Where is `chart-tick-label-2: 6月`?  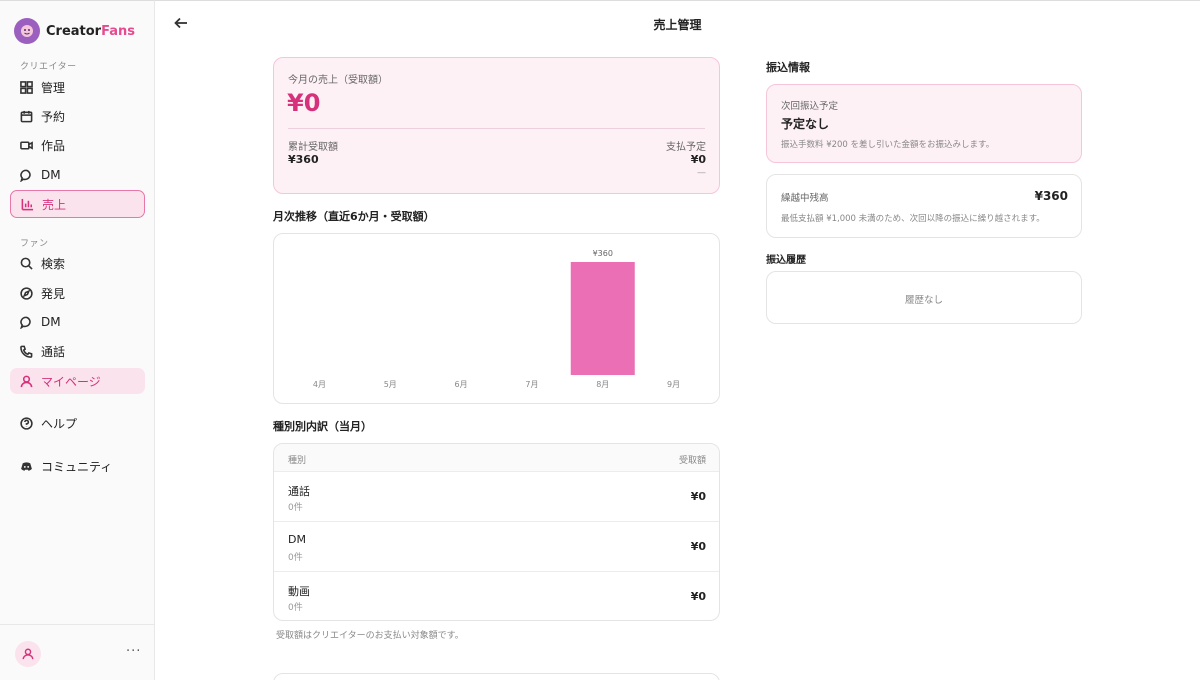 chart-tick-label-2: 6月 is located at coordinates (461, 384).